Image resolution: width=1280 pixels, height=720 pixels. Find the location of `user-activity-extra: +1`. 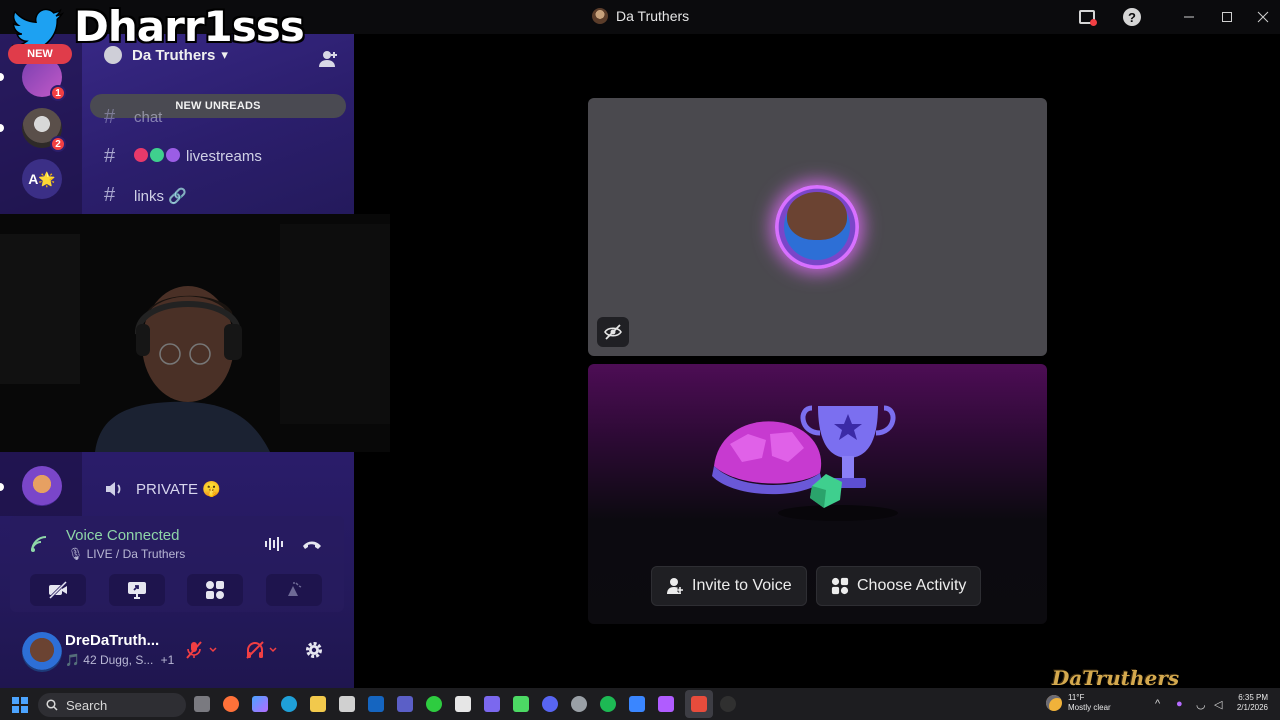

user-activity-extra: +1 is located at coordinates (167, 660).